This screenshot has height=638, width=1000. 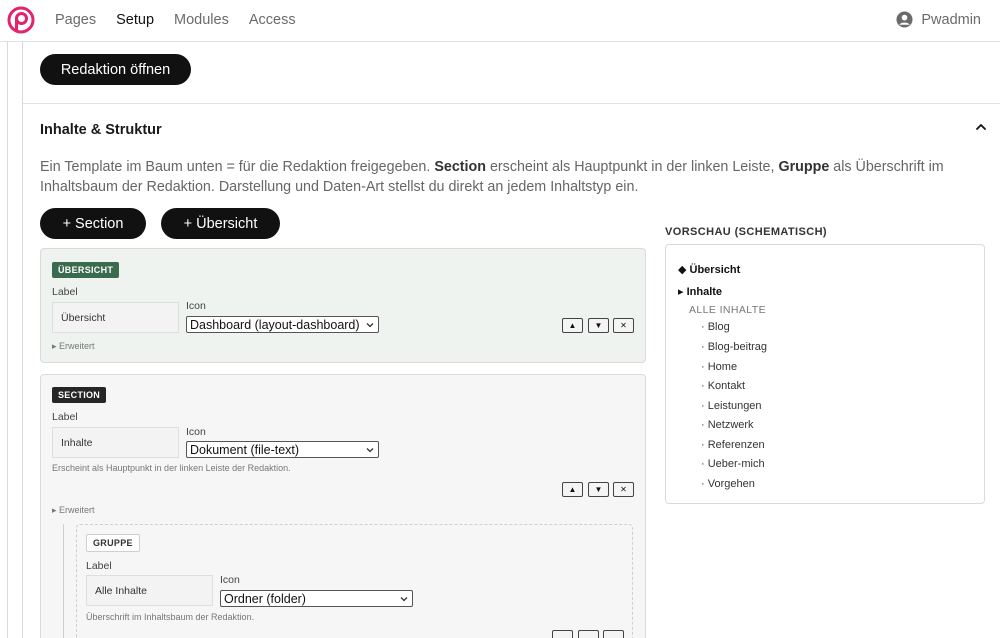 What do you see at coordinates (733, 445) in the screenshot?
I see `preview-item: · Referenzen` at bounding box center [733, 445].